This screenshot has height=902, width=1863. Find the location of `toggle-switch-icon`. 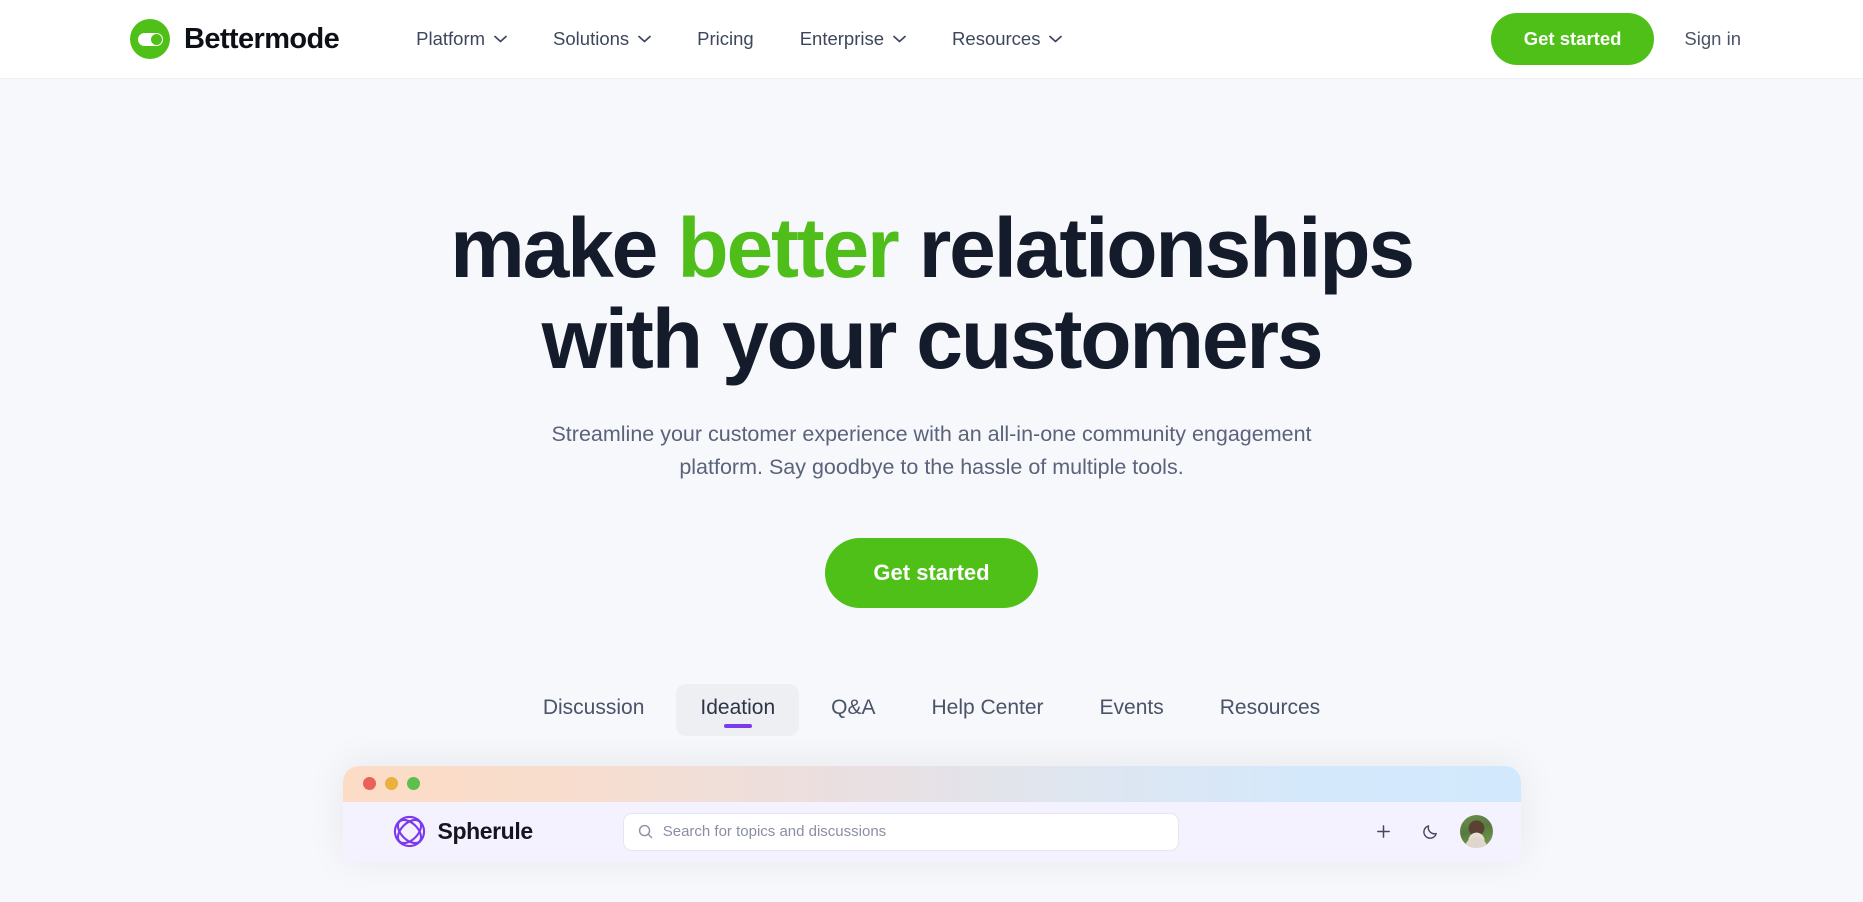

toggle-switch-icon is located at coordinates (150, 39).